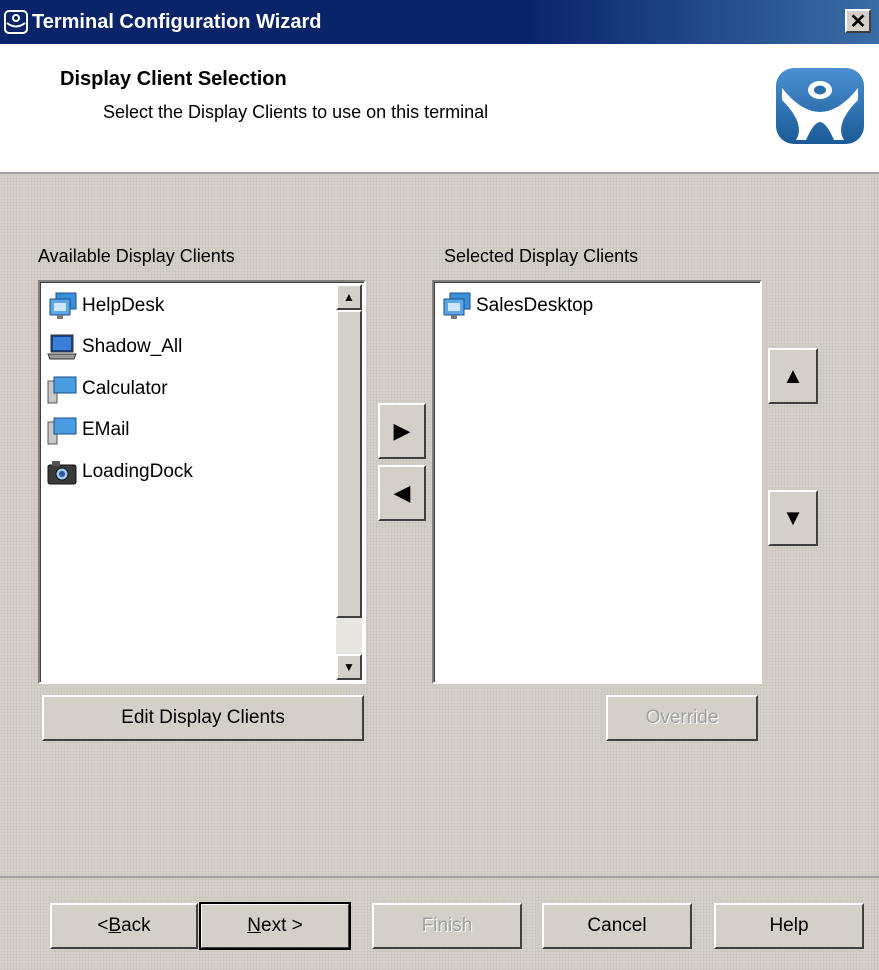  I want to click on list-item: Calculator, so click(107, 389).